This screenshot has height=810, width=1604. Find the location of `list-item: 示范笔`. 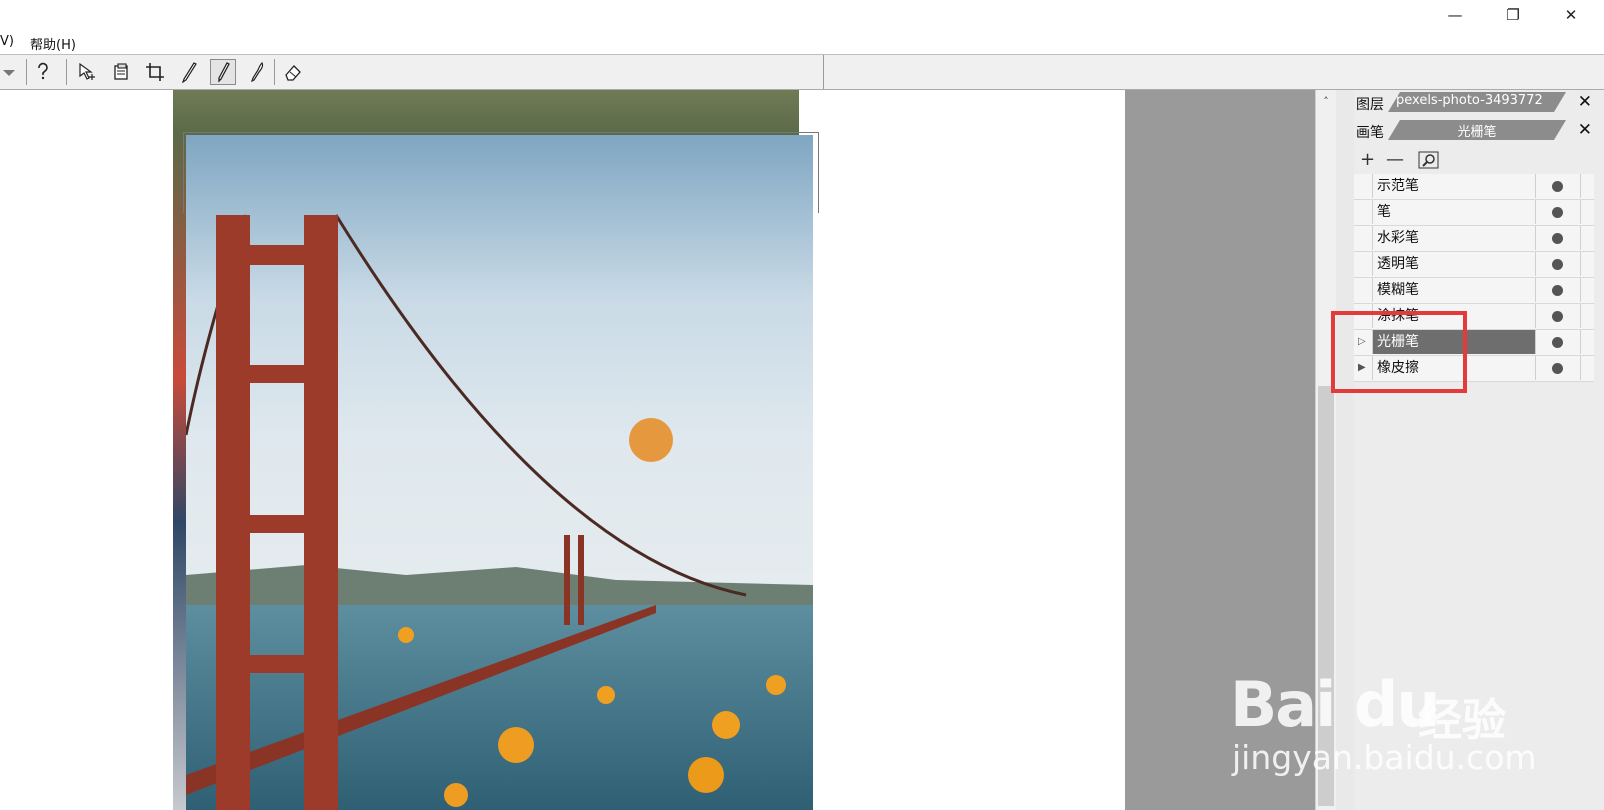

list-item: 示范笔 is located at coordinates (1474, 187).